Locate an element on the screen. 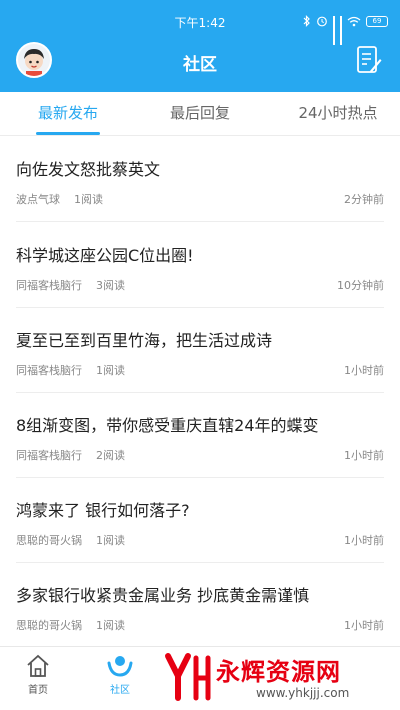  post-title: 8组渐变图，带你感受重庆直辖24年的蝶变 is located at coordinates (167, 425).